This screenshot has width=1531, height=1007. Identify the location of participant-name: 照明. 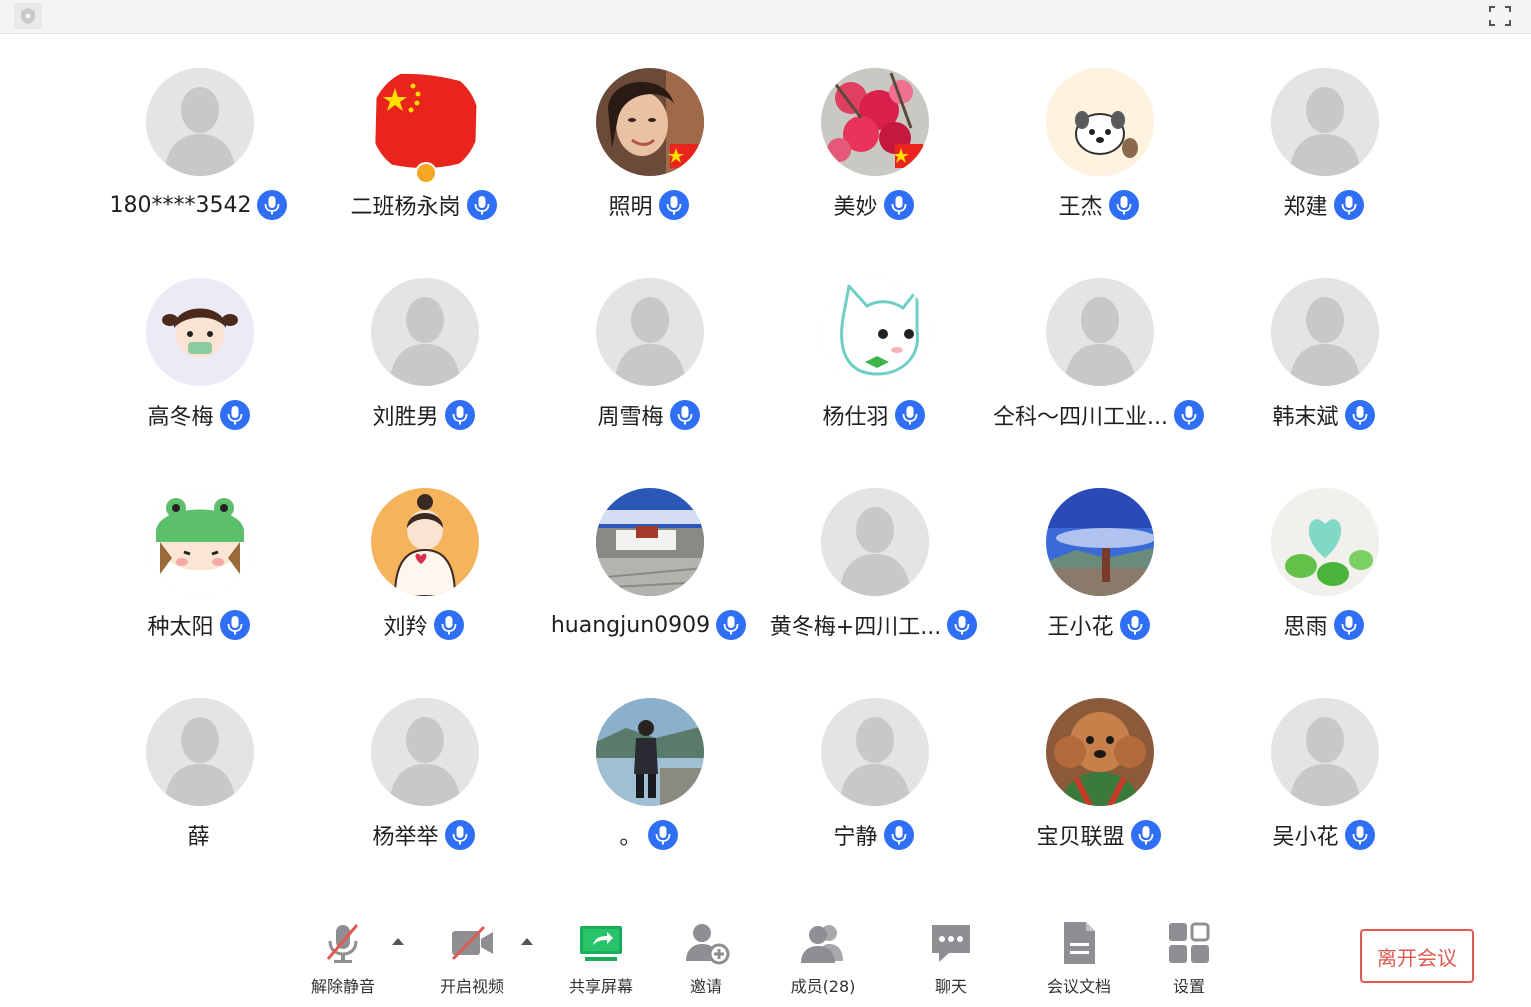
(630, 207).